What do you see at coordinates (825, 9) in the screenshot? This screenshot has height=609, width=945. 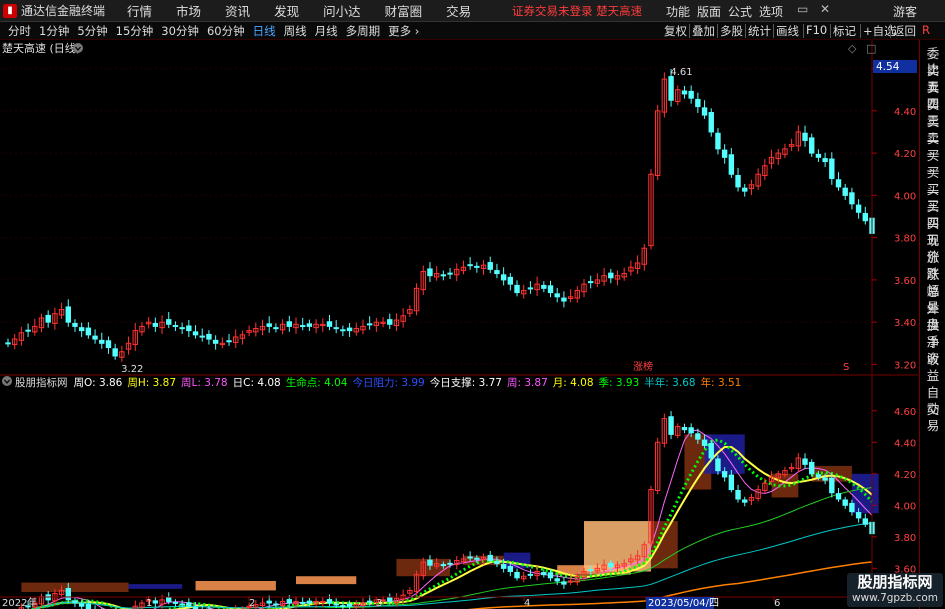 I see `close-icon: ✕` at bounding box center [825, 9].